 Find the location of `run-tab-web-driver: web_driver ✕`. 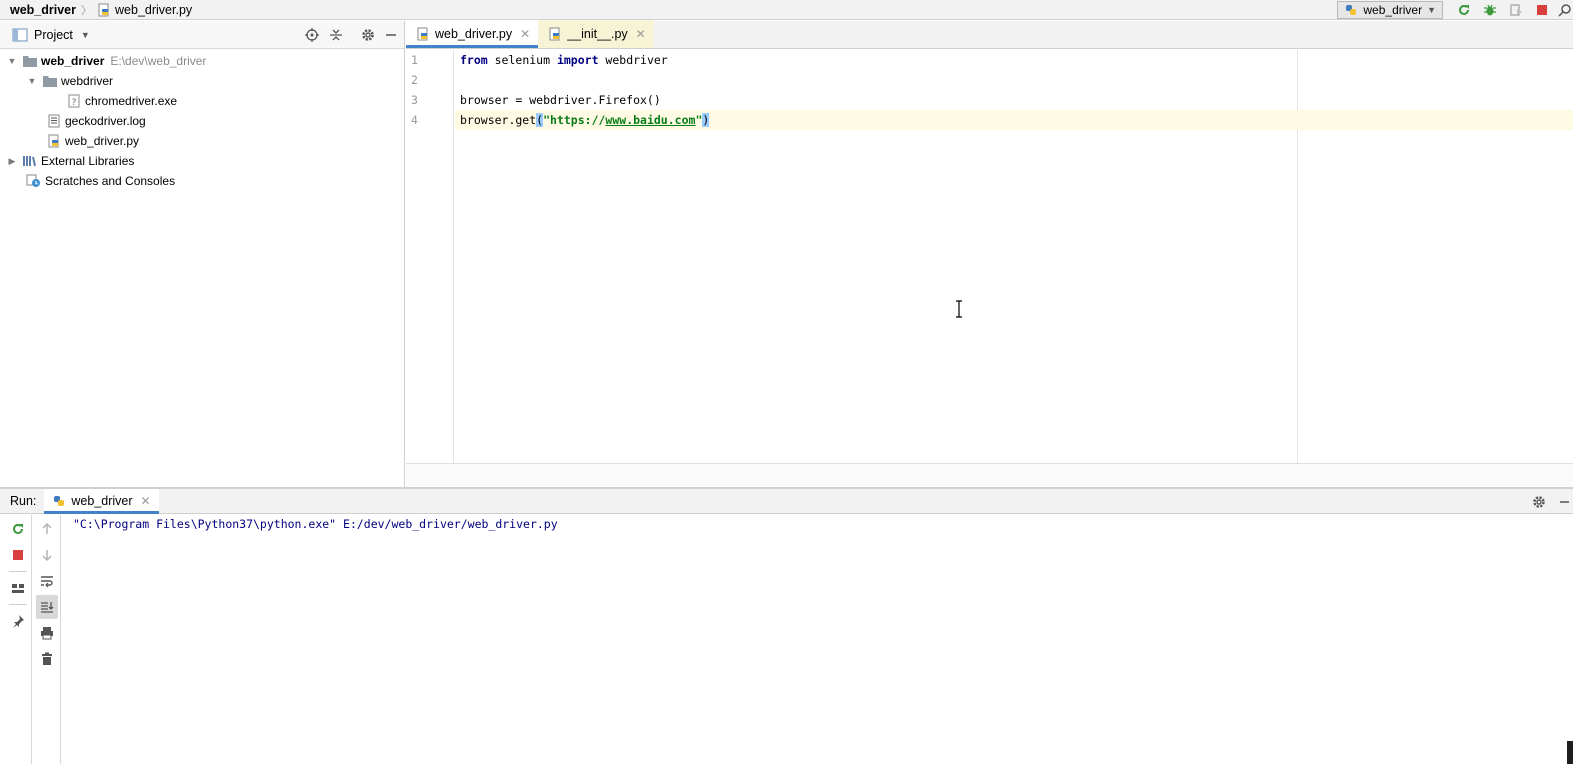

run-tab-web-driver: web_driver ✕ is located at coordinates (101, 501).